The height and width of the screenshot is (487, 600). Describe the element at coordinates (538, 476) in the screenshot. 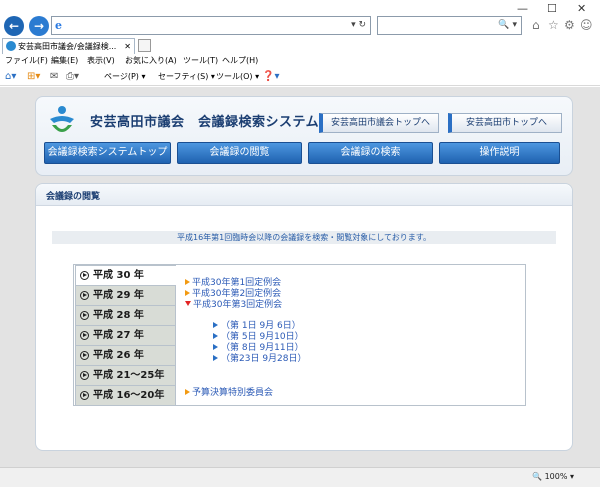

I see `zoom-icon: 🔍` at that location.